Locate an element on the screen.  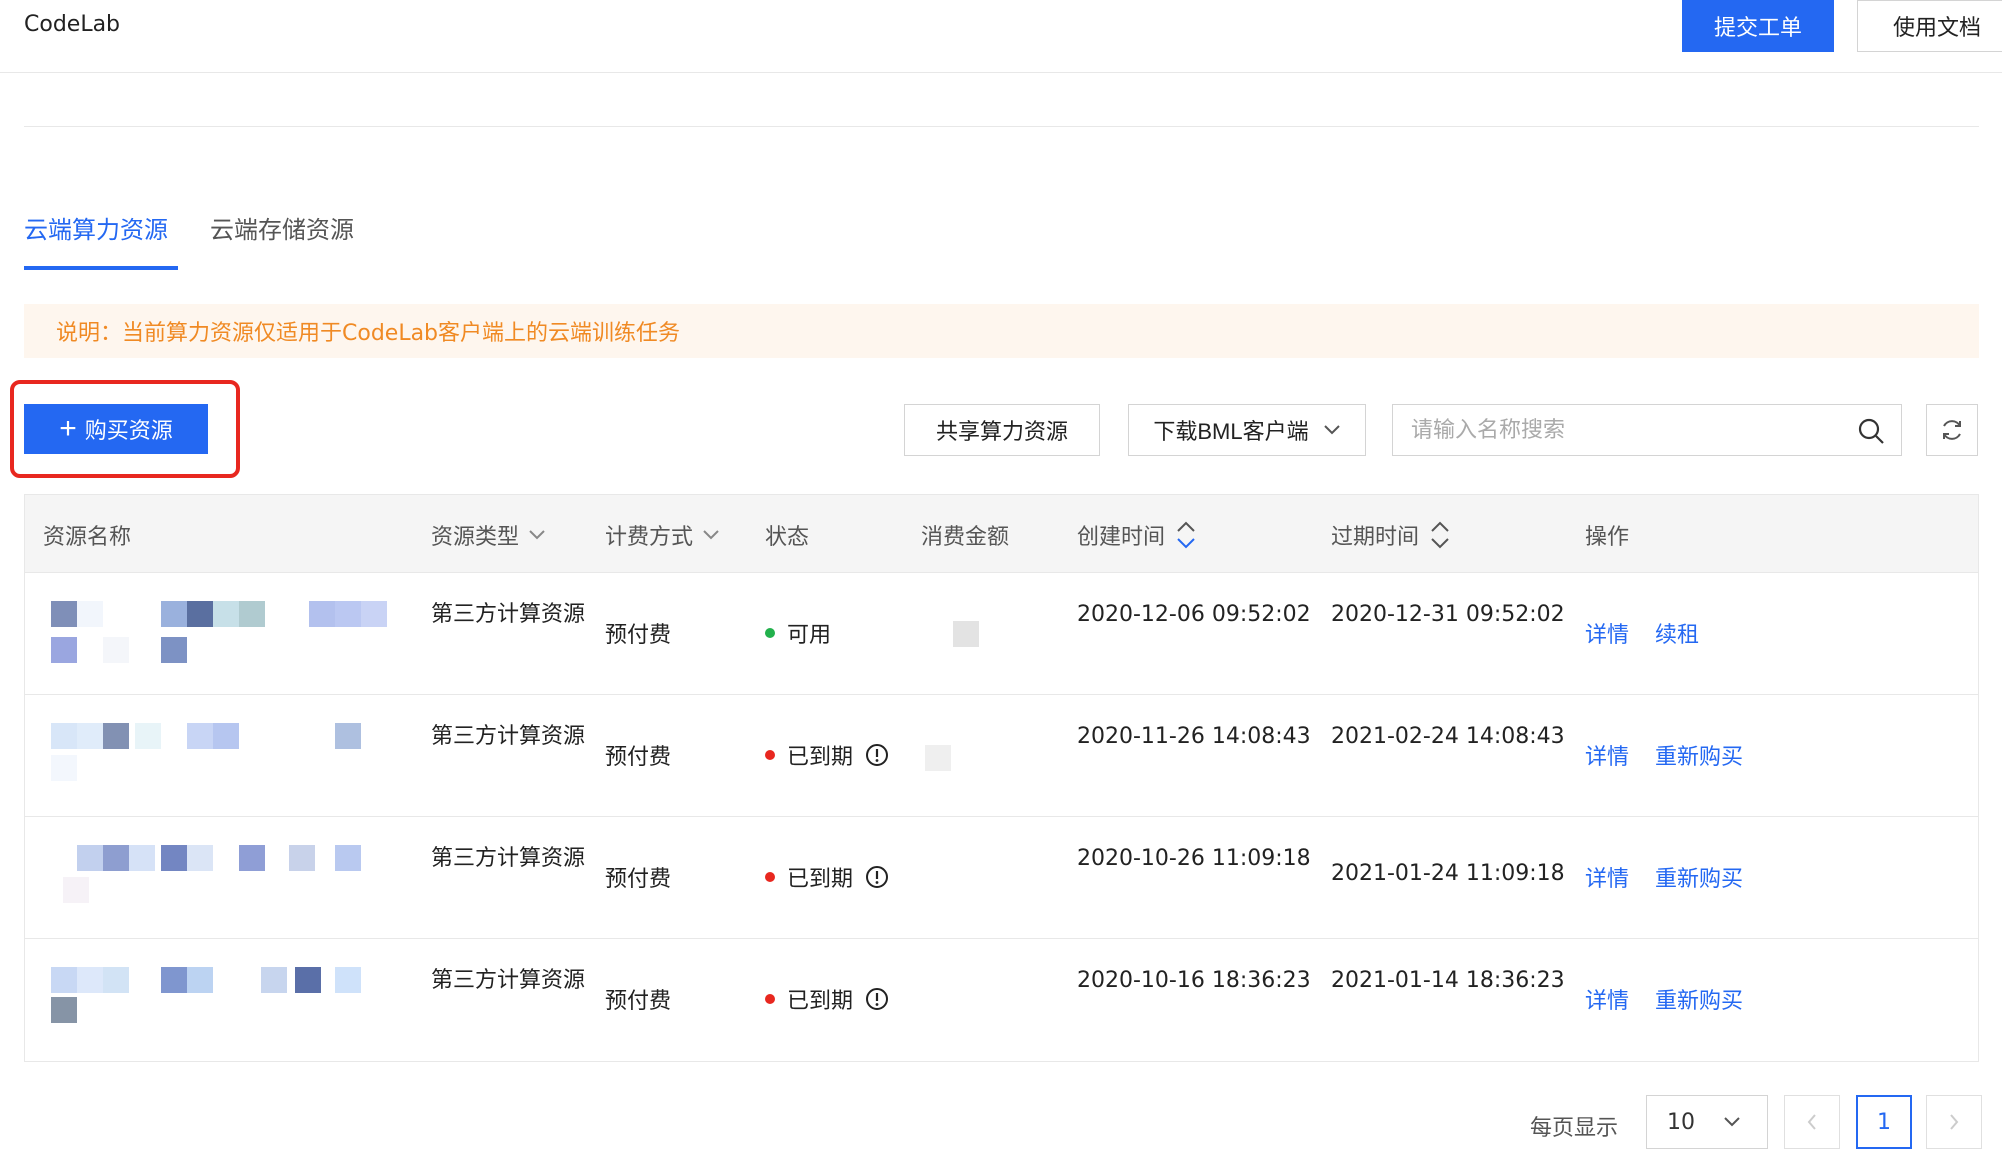
table-header: 资源名称 资源类型 计费方式 状态 消费金额 创建时间 过期时间 操作 is located at coordinates (1001, 534).